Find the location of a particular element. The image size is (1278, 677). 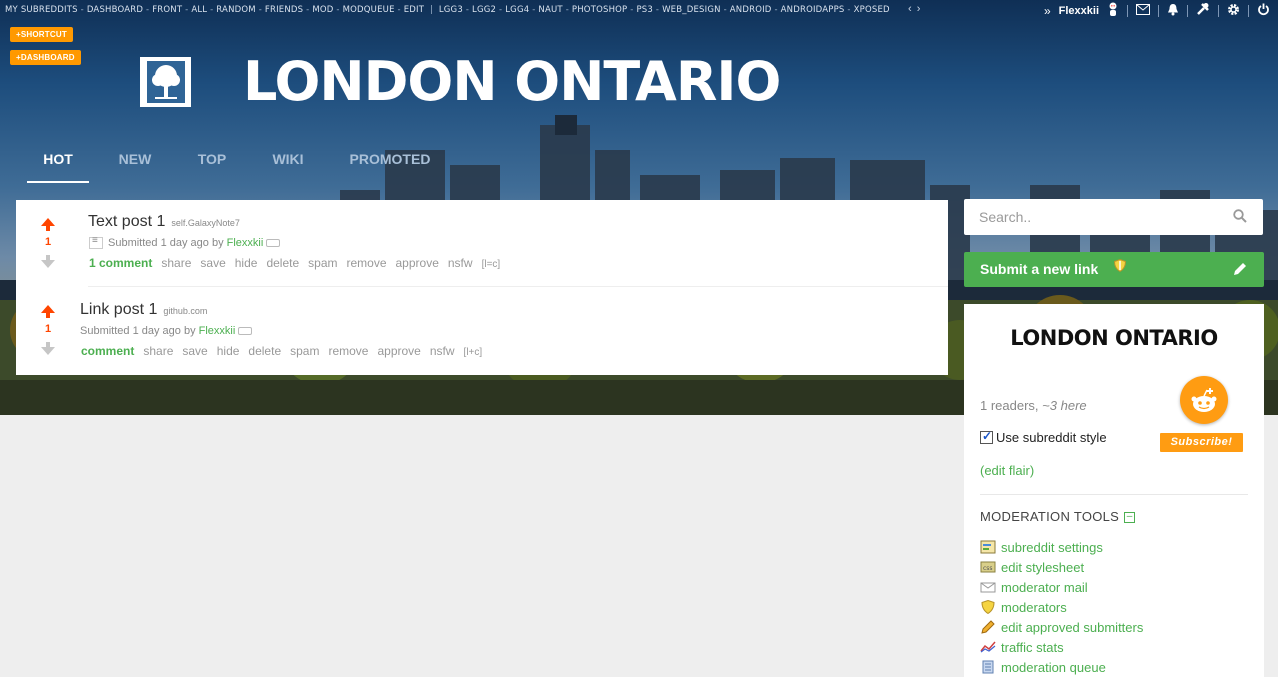

gear-icon is located at coordinates (1233, 11).